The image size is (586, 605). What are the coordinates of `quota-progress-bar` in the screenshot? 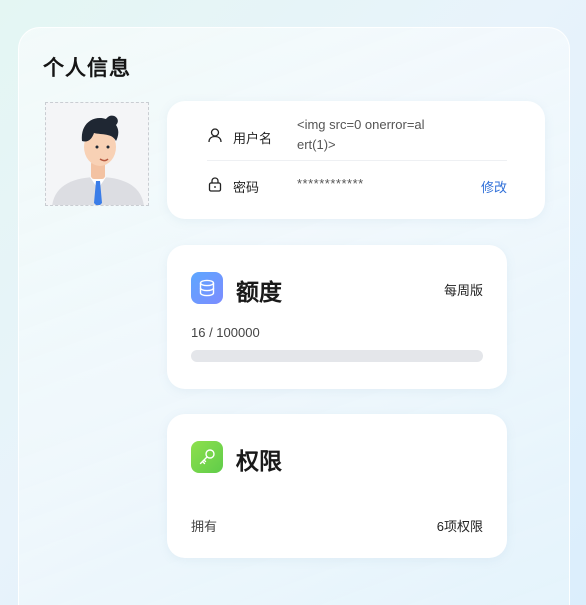 It's located at (337, 356).